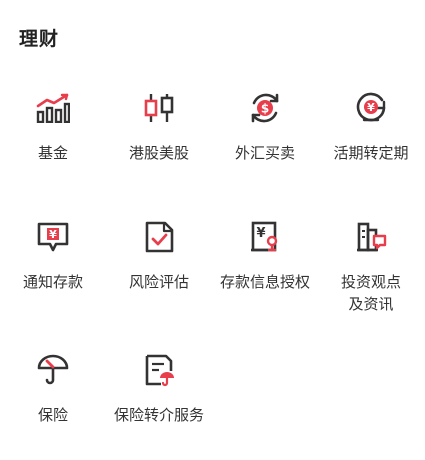 Image resolution: width=425 pixels, height=460 pixels. Describe the element at coordinates (159, 370) in the screenshot. I see `insurance-referral-icon` at that location.